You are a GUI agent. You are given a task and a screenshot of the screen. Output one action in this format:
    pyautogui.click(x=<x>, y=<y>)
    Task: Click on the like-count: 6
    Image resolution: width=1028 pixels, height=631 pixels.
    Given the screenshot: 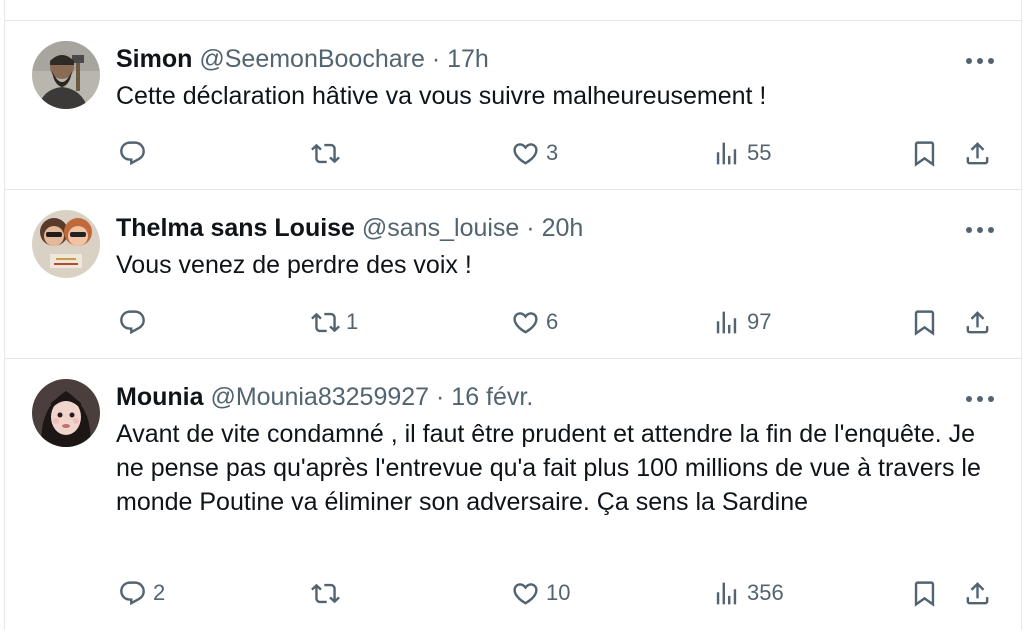 What is the action you would take?
    pyautogui.click(x=552, y=321)
    